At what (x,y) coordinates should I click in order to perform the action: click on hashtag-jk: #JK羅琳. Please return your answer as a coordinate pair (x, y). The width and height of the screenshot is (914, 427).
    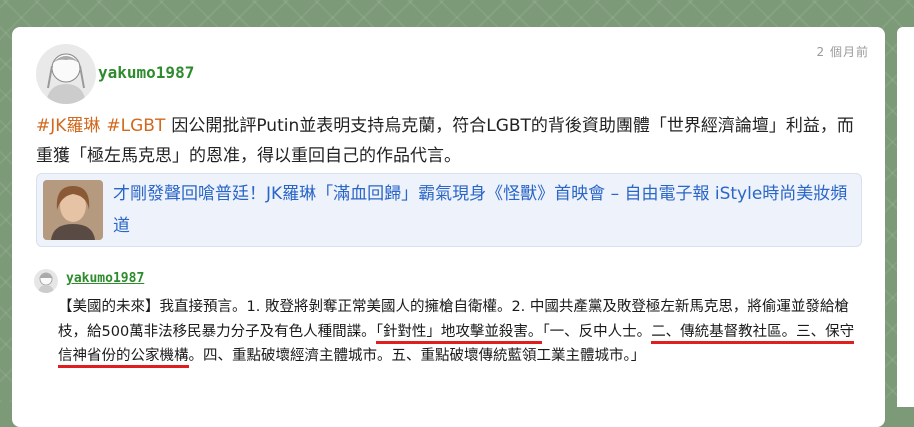
    Looking at the image, I should click on (68, 126).